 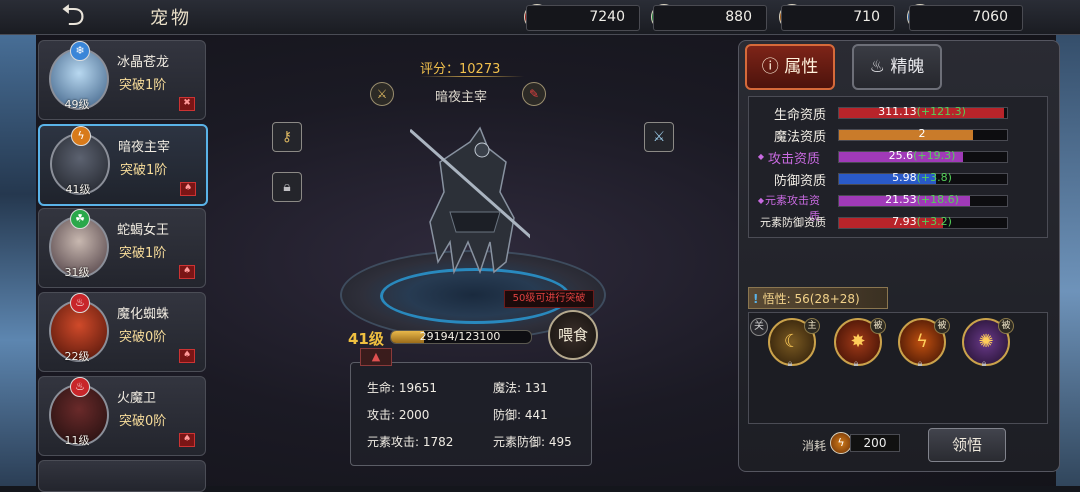 What do you see at coordinates (144, 147) in the screenshot?
I see `pet-name: 暗夜主宰` at bounding box center [144, 147].